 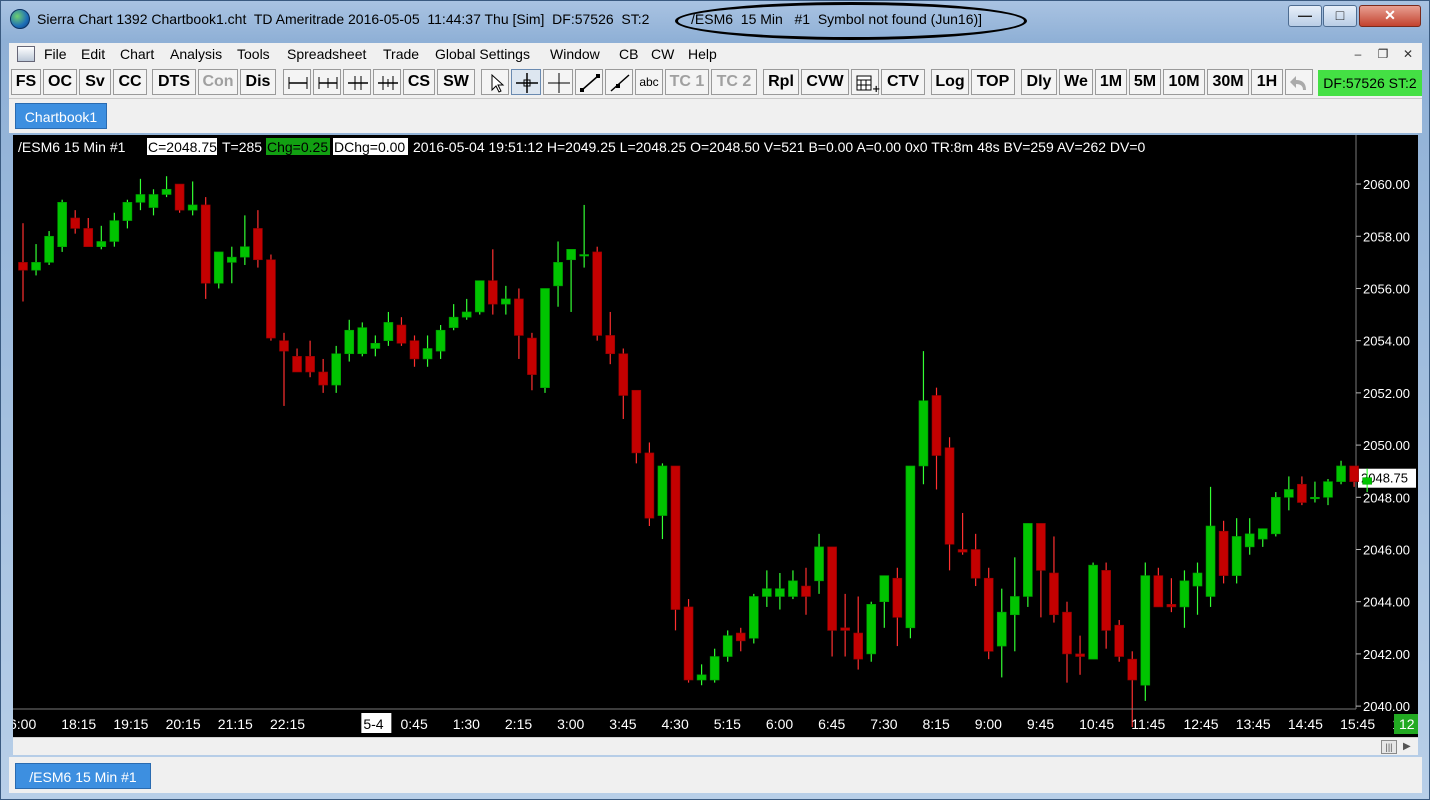 I want to click on cs-button: CS, so click(x=419, y=82).